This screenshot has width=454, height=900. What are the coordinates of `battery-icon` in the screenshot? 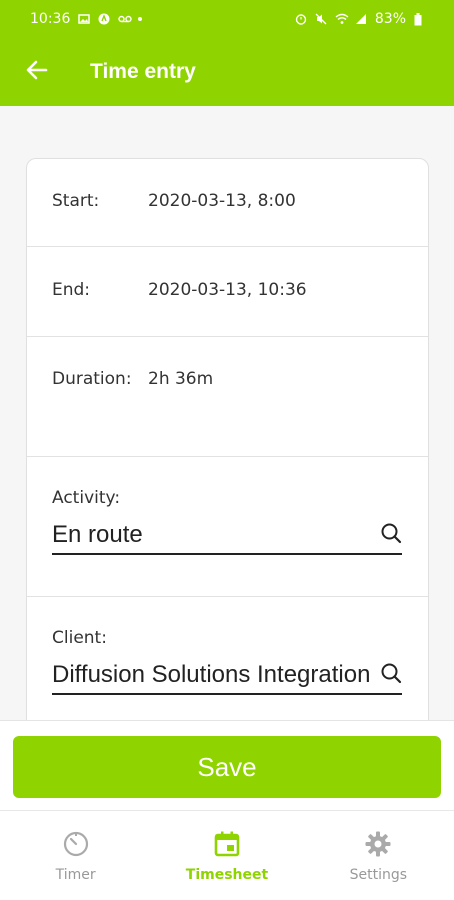 It's located at (420, 19).